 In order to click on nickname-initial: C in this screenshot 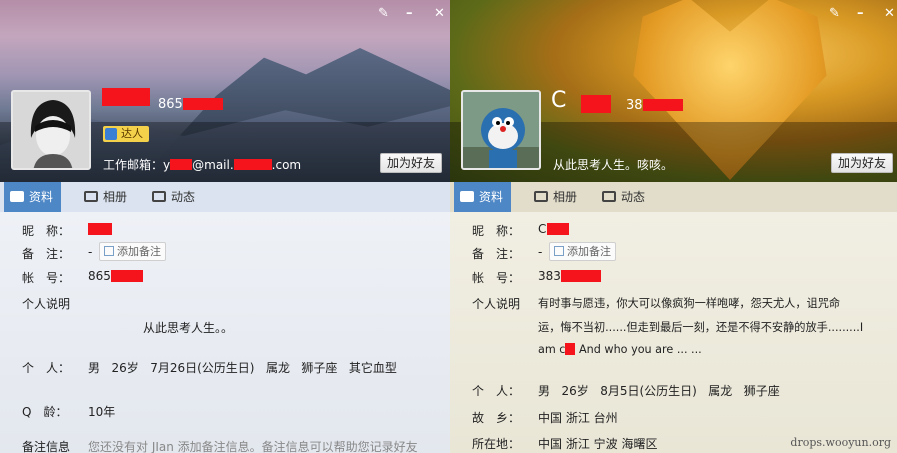, I will do `click(542, 229)`.